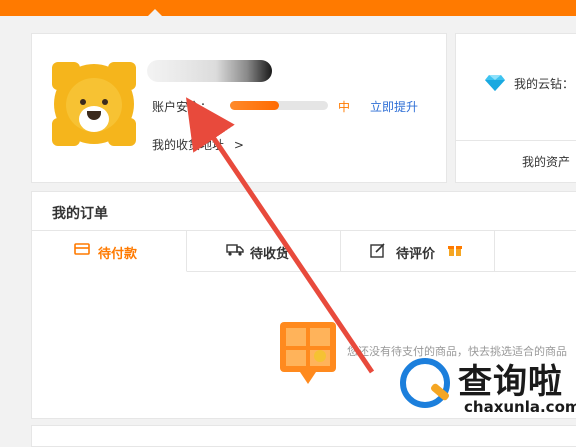  Describe the element at coordinates (510, 382) in the screenshot. I see `watermark-title: 查询啦` at that location.